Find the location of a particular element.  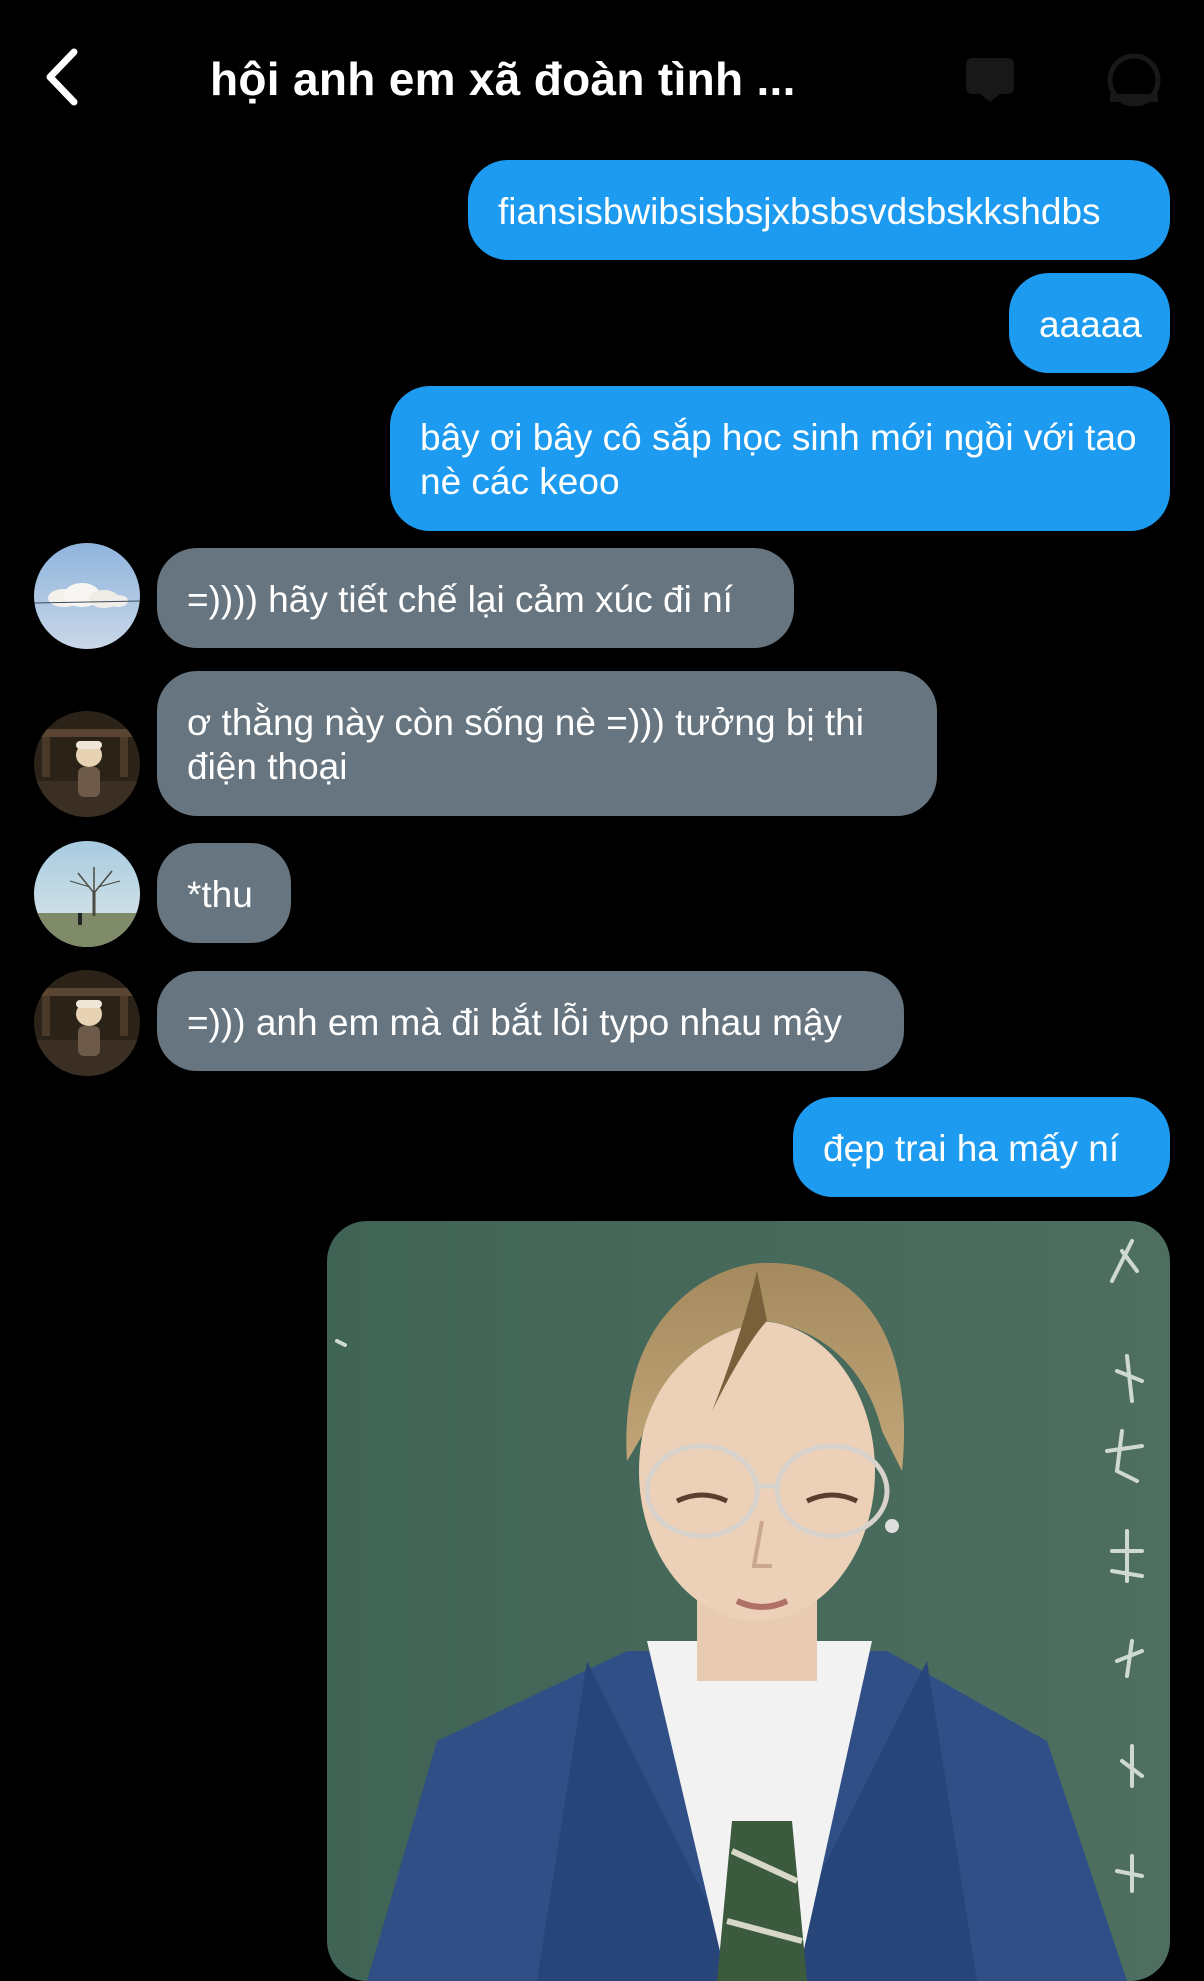

message-text: =))) anh em mà đi bắt lỗi typo nhau mậy is located at coordinates (515, 1022).